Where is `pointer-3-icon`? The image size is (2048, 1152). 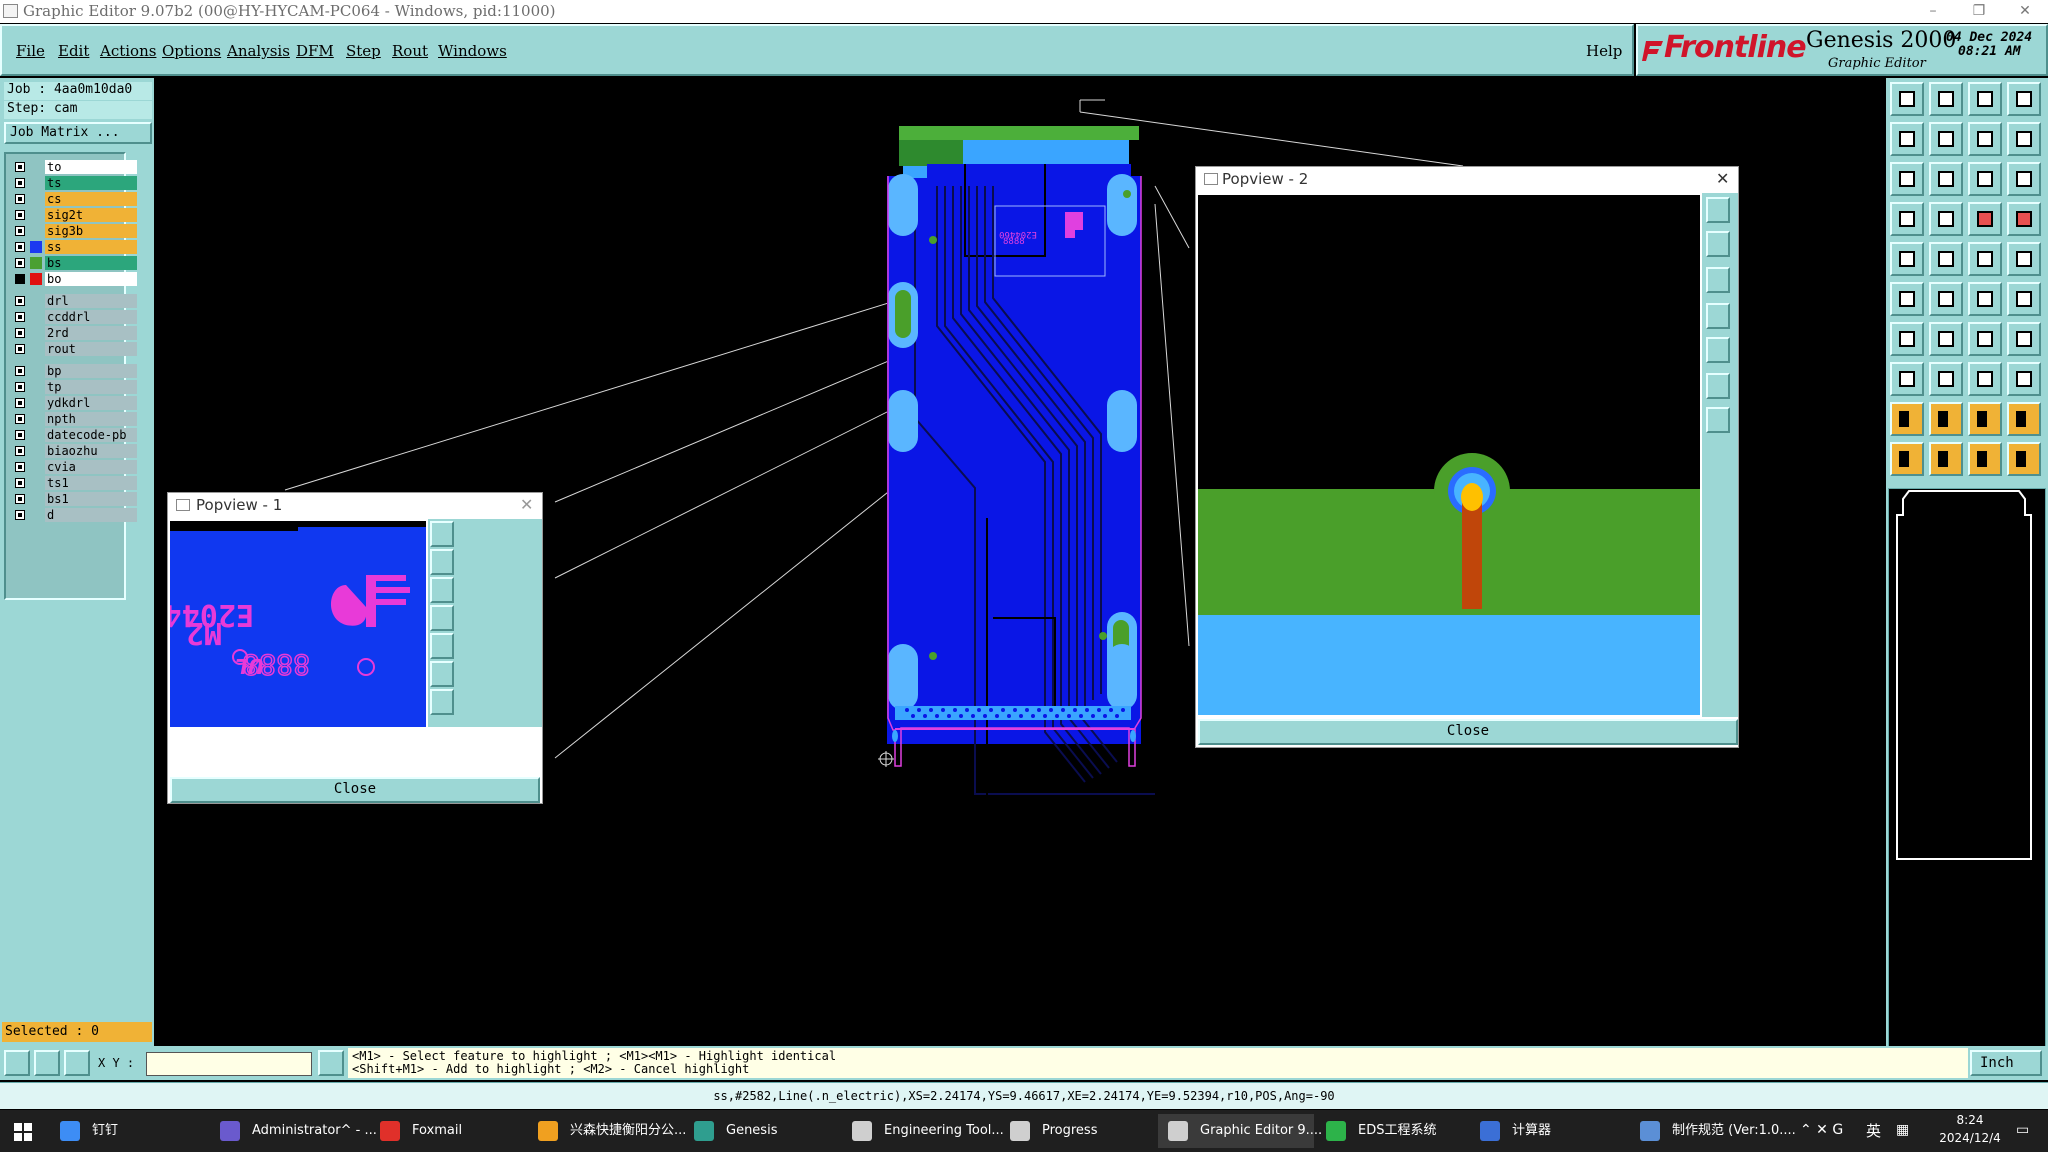 pointer-3-icon is located at coordinates (1985, 459).